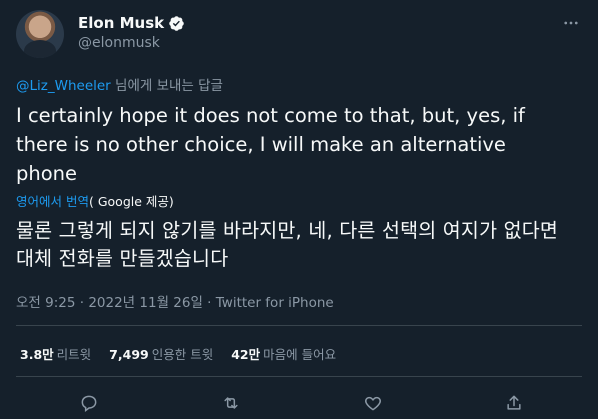 Image resolution: width=598 pixels, height=419 pixels. Describe the element at coordinates (52, 201) in the screenshot. I see `translation-link: 영어에서 번역` at that location.